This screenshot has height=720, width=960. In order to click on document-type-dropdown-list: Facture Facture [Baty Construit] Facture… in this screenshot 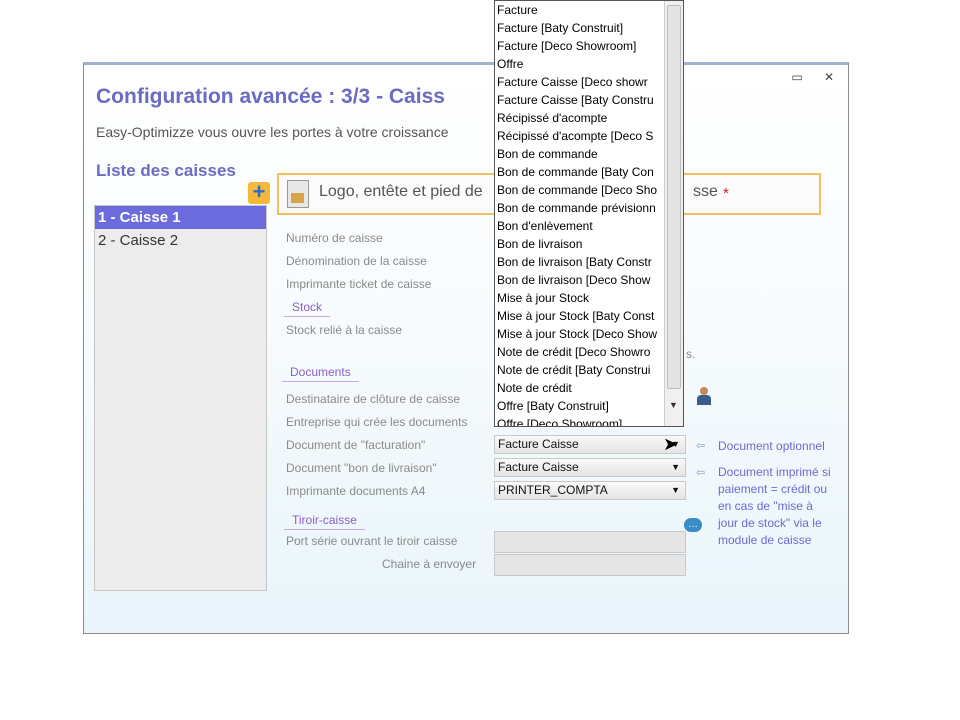, I will do `click(589, 213)`.